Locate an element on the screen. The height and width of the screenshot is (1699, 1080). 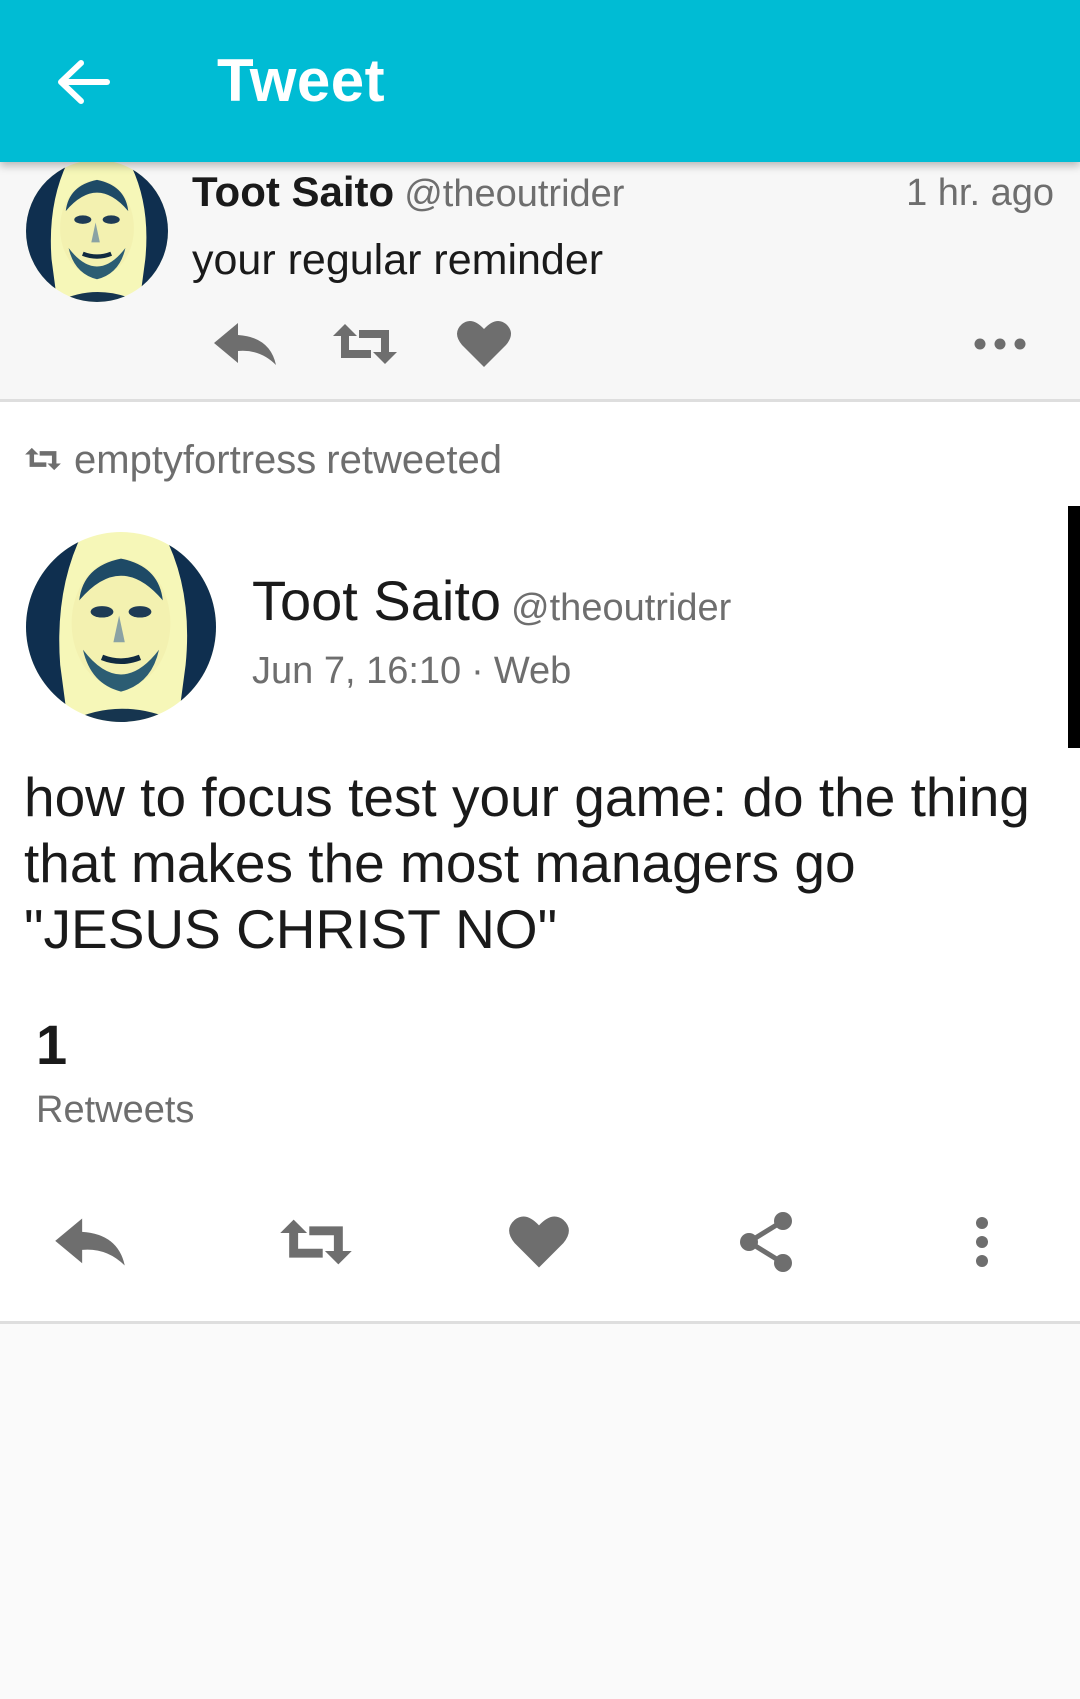
tweet-meta: Jun 7, 16:10 · Web is located at coordinates (411, 671).